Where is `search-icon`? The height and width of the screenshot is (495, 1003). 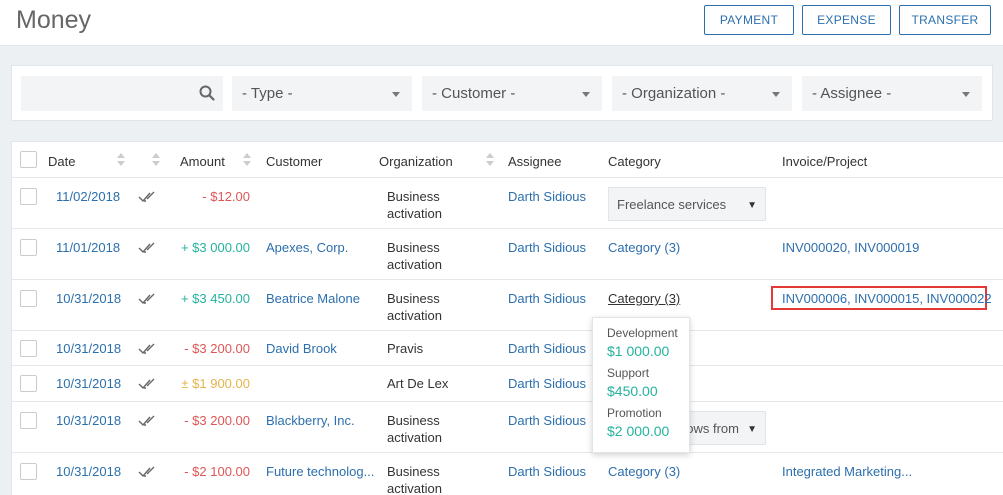 search-icon is located at coordinates (207, 93).